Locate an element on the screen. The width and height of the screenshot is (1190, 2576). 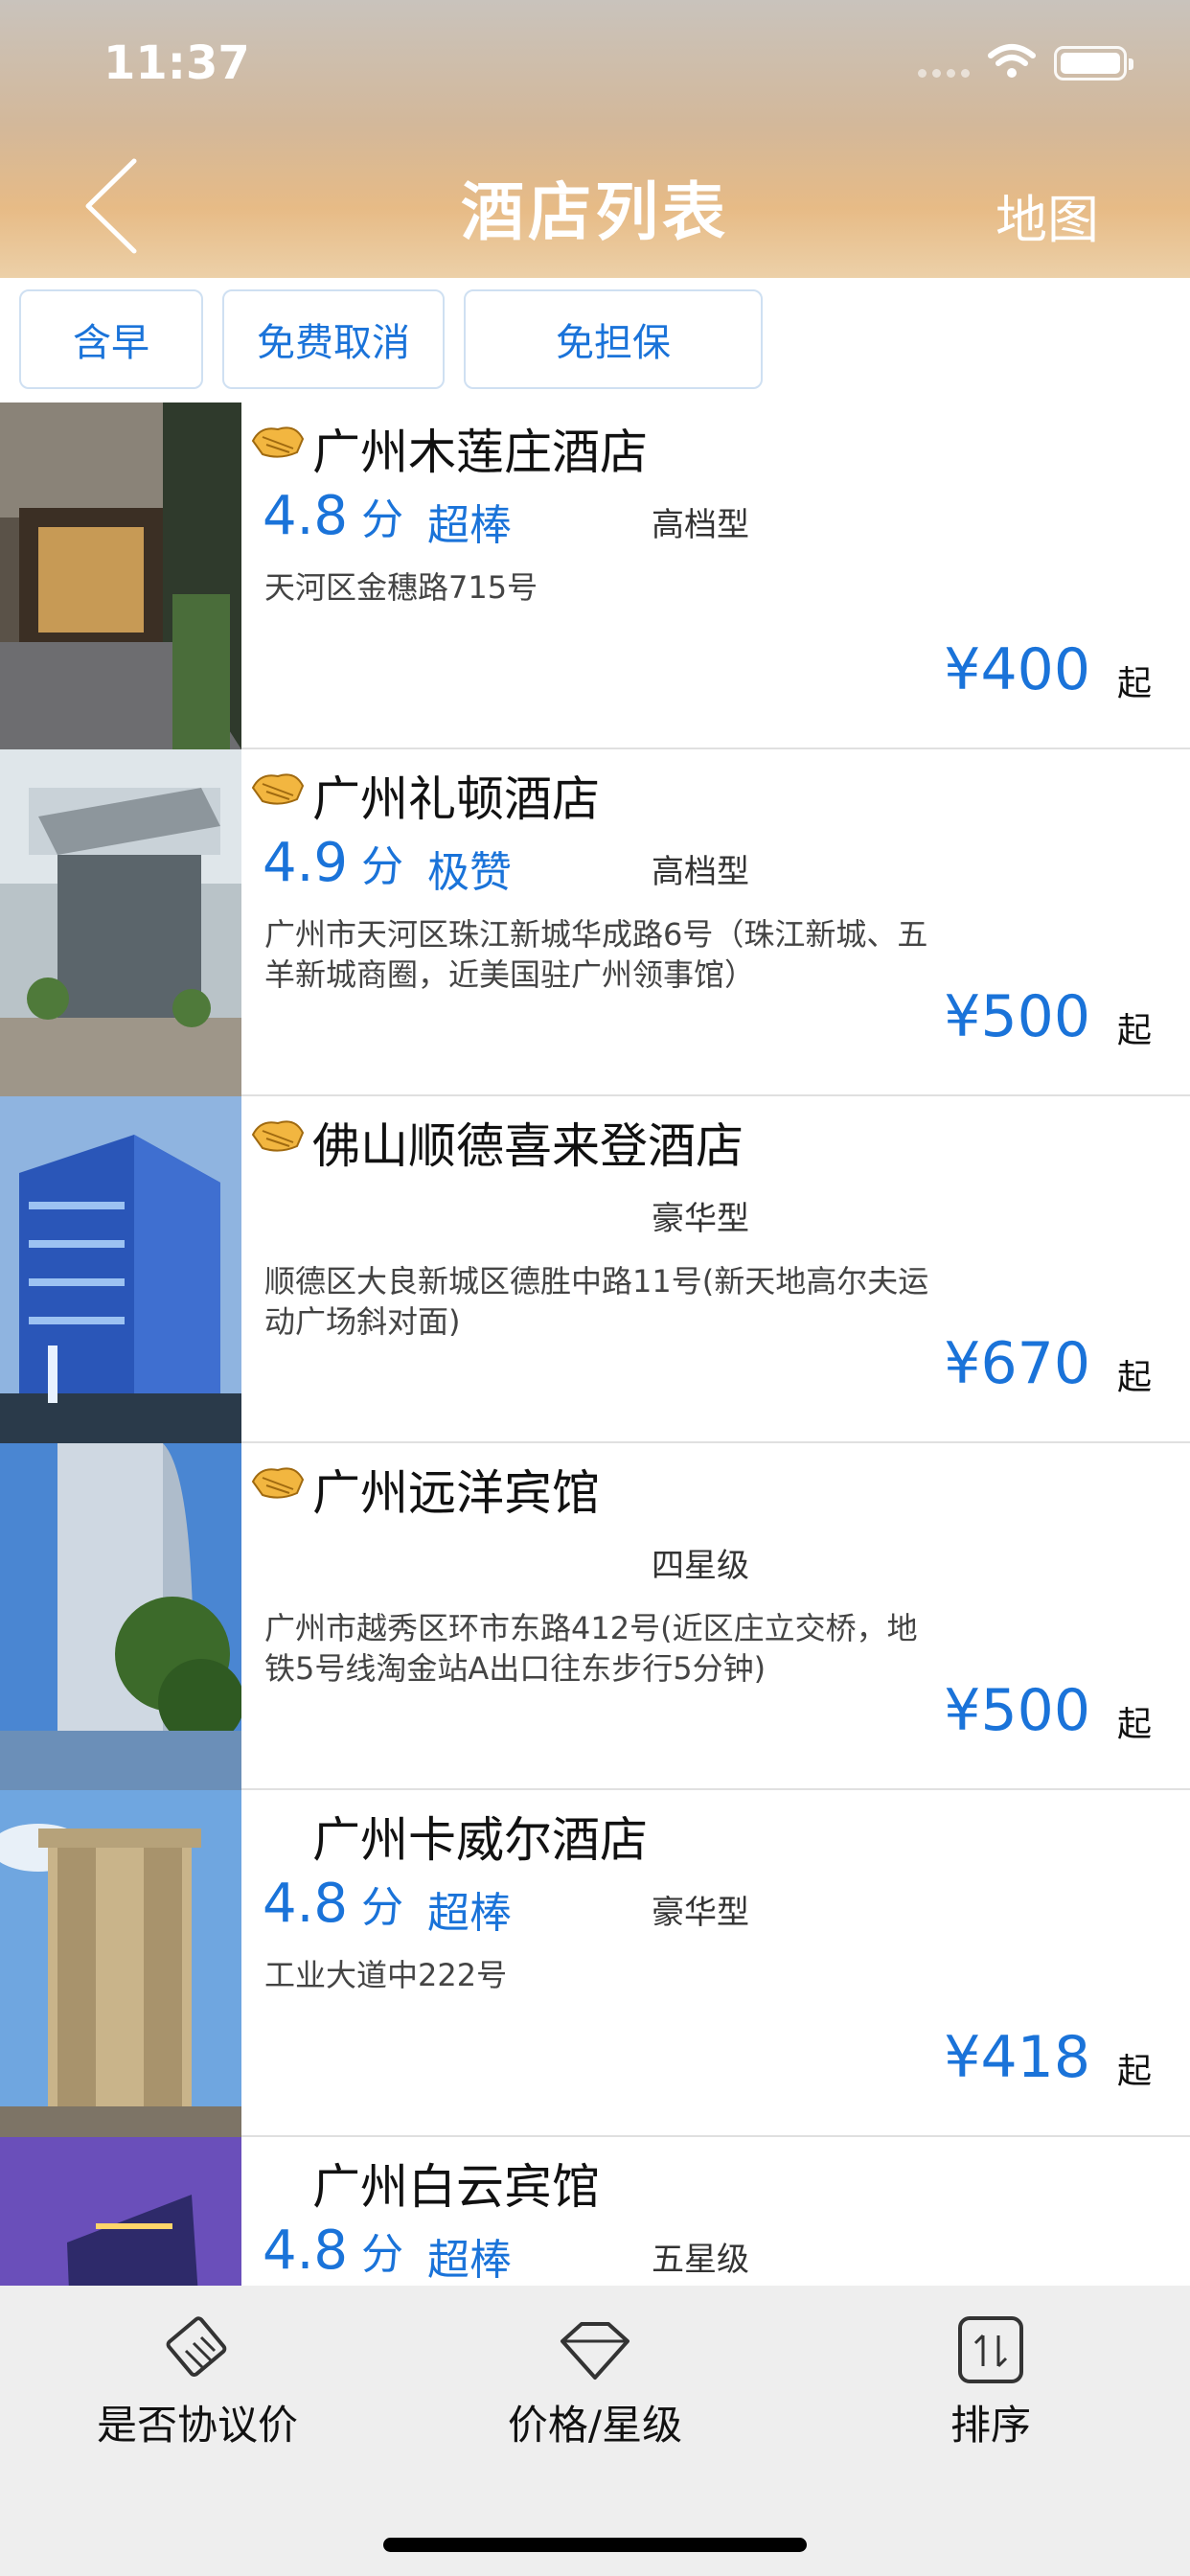
hotel-price: ¥400 is located at coordinates (1017, 669).